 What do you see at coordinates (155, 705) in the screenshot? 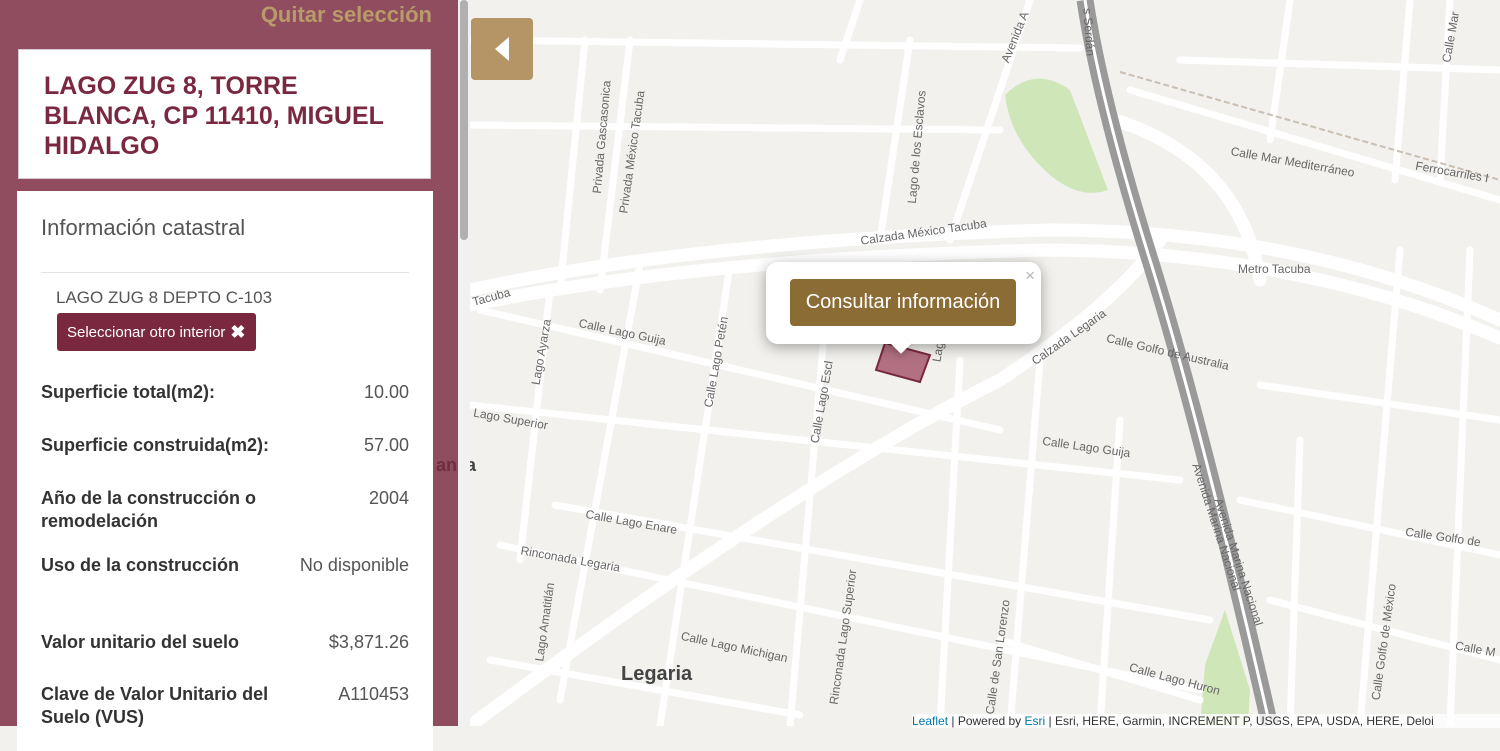
I see `info-row-label: Clave de Valor Unitario del Suelo (VUS)` at bounding box center [155, 705].